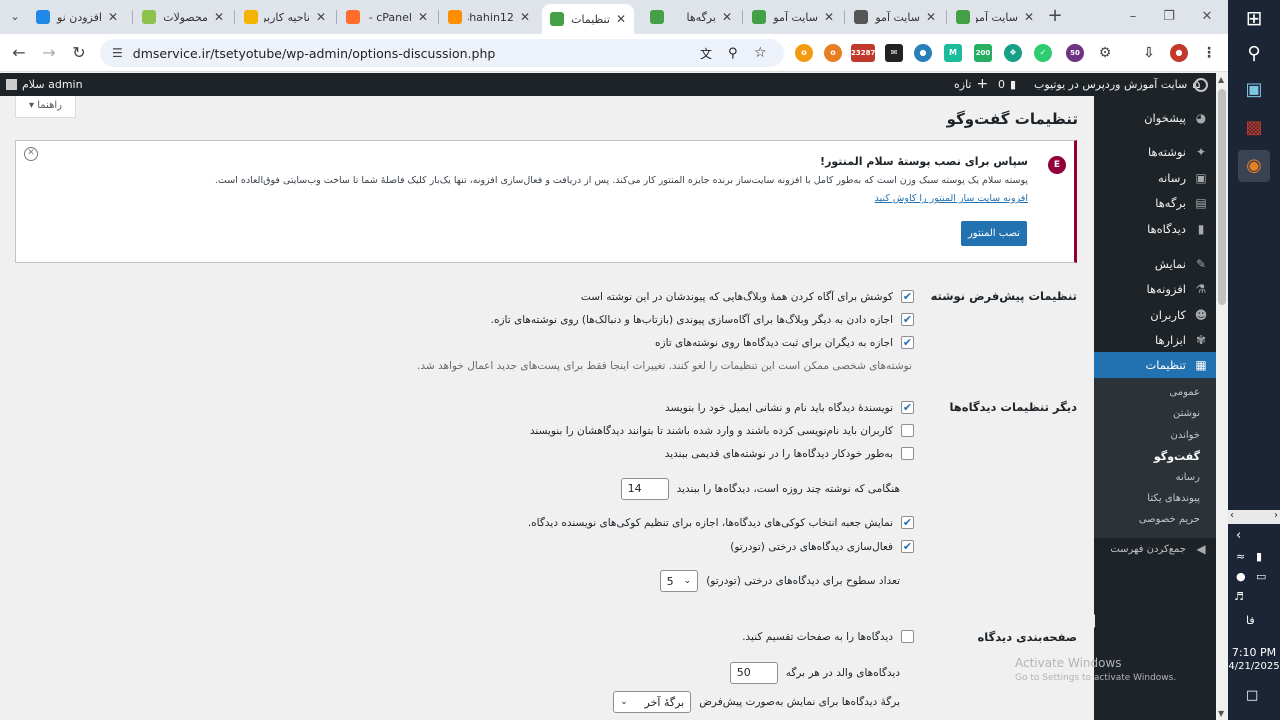 This screenshot has height=720, width=1280. What do you see at coordinates (1179, 53) in the screenshot?
I see `profile-avatar-icon: ●` at bounding box center [1179, 53].